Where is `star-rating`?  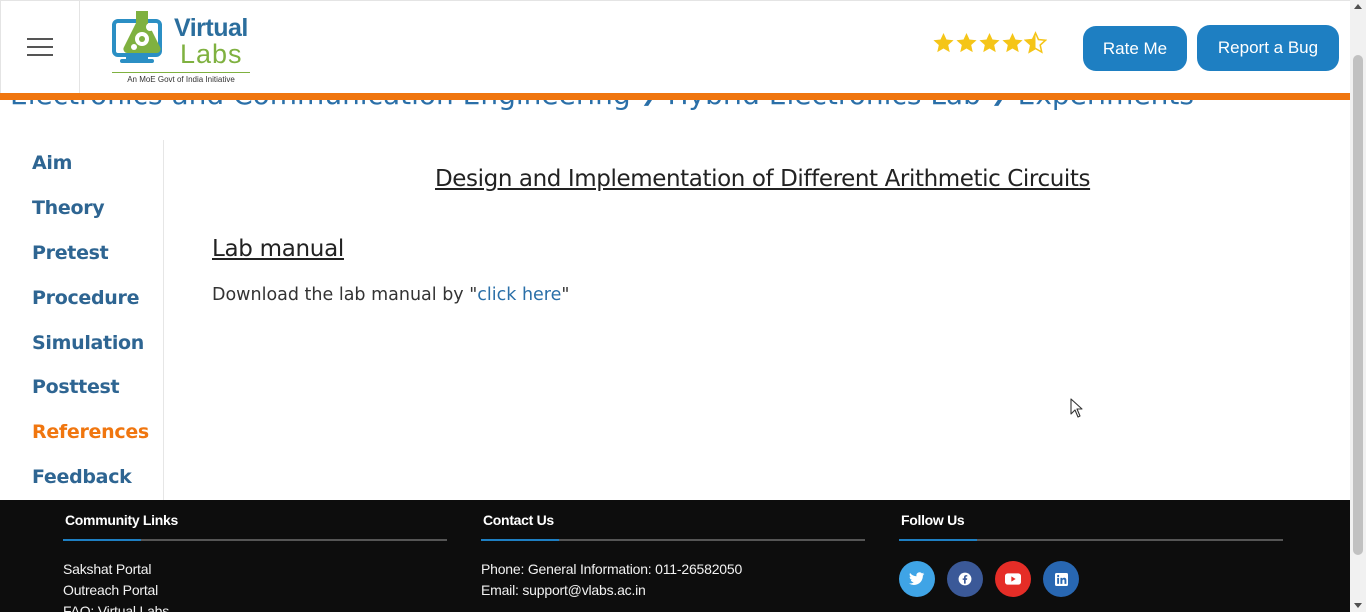
star-rating is located at coordinates (989, 43).